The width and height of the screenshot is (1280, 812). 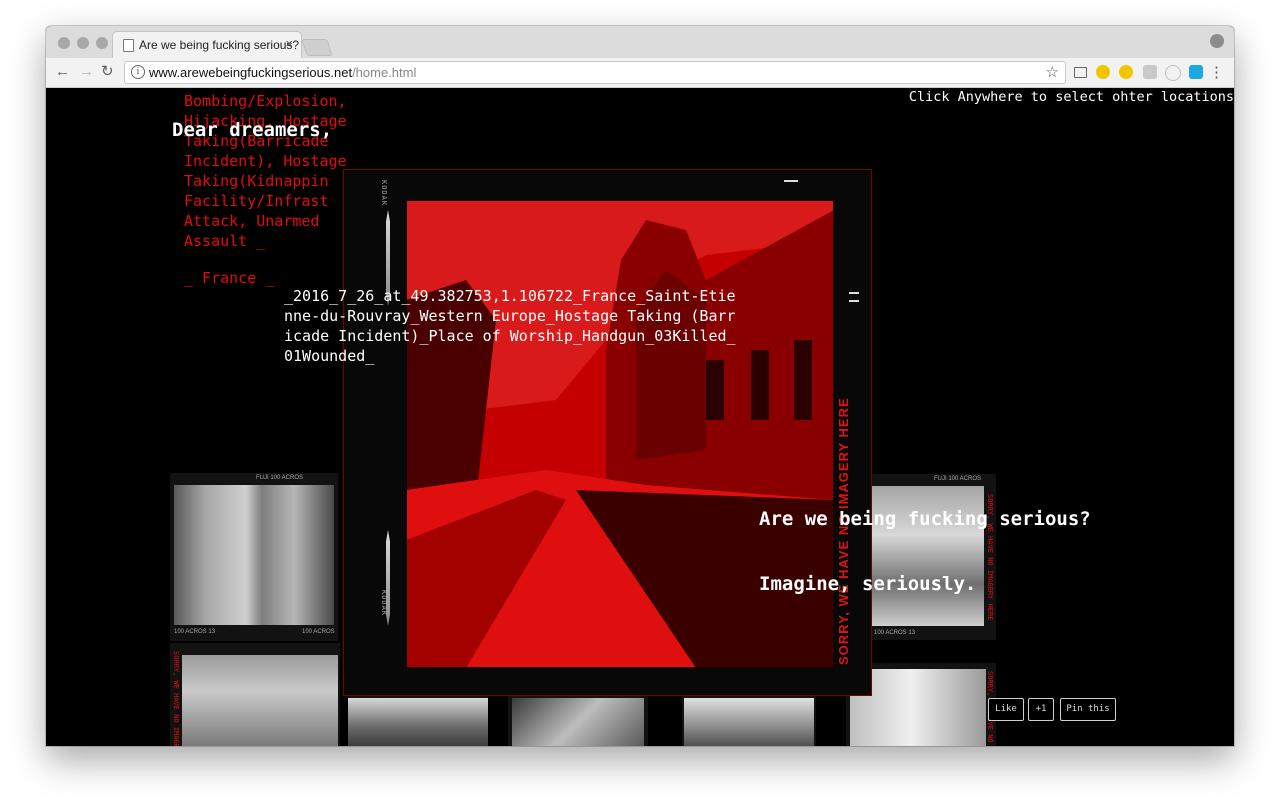 What do you see at coordinates (107, 72) in the screenshot?
I see `reload-button: ↻` at bounding box center [107, 72].